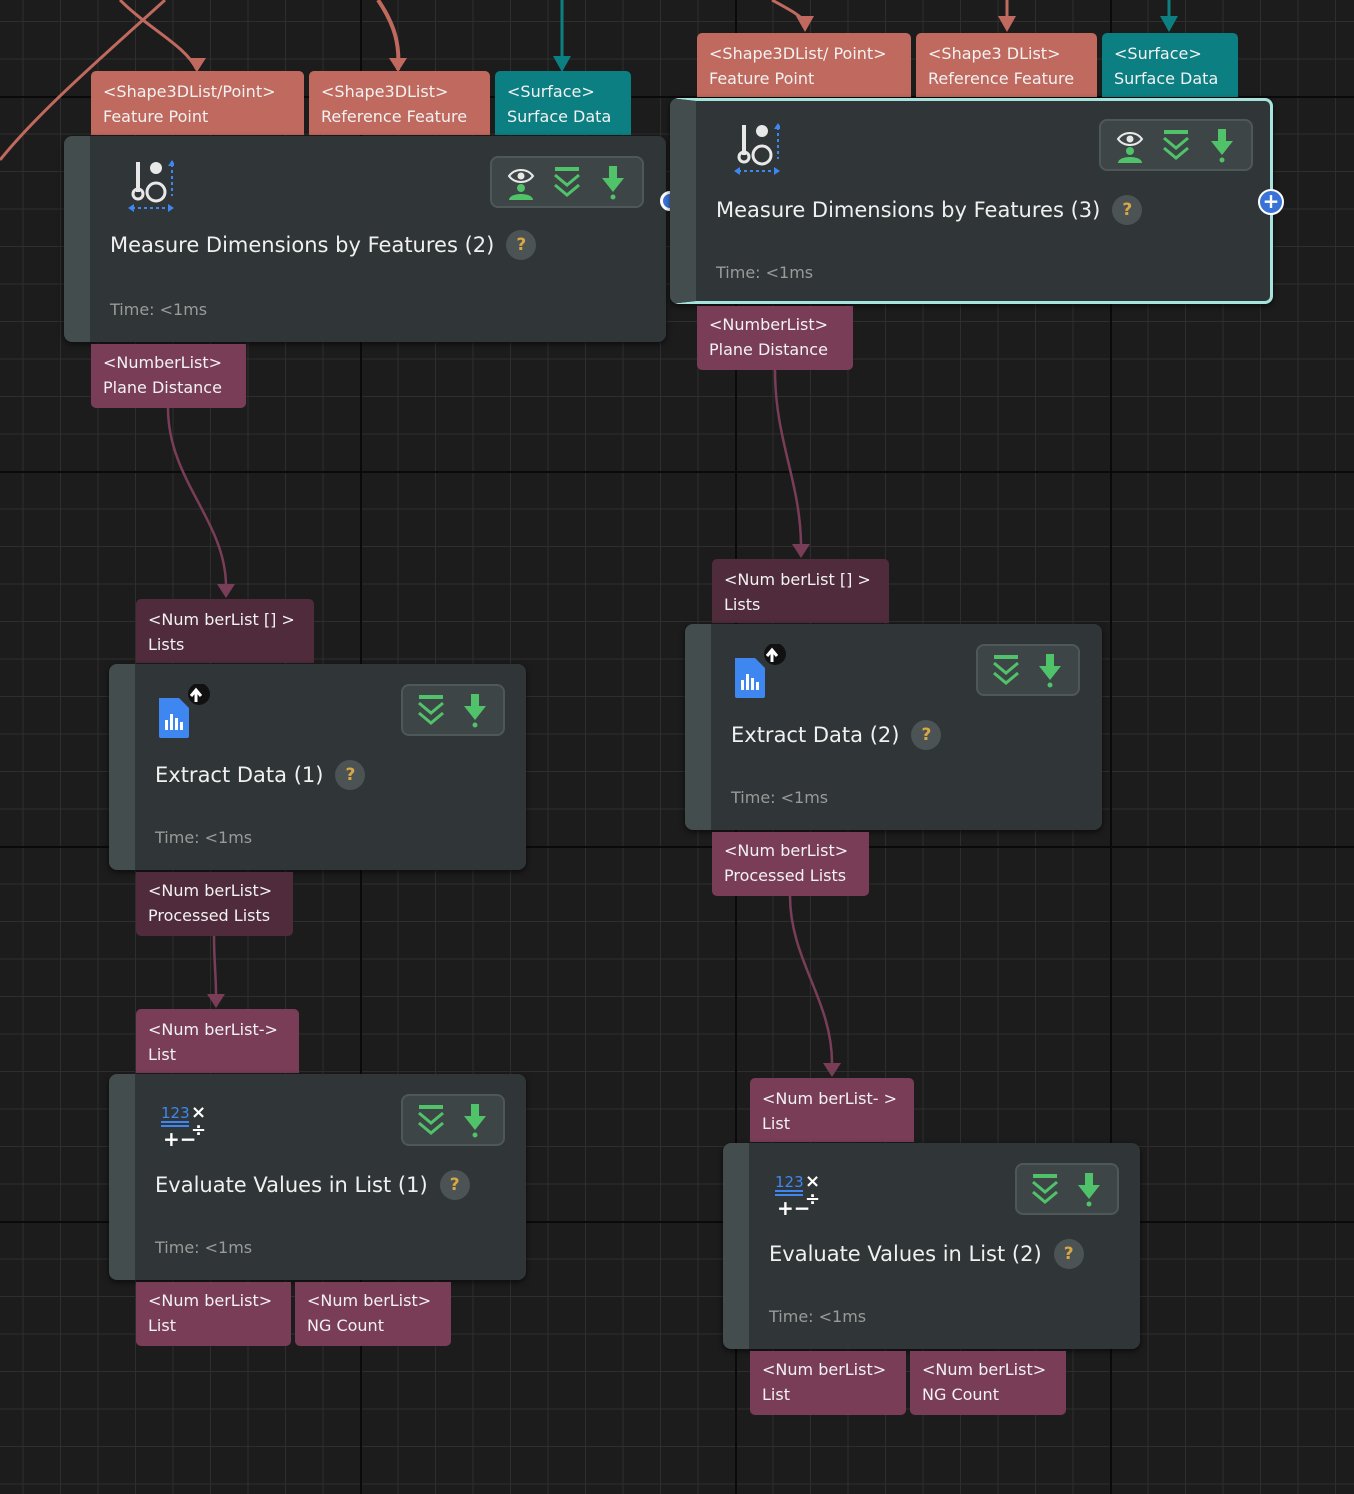 This screenshot has height=1494, width=1354. I want to click on extract2-output-processed-lists: <Num berList> Processed Lists, so click(790, 864).